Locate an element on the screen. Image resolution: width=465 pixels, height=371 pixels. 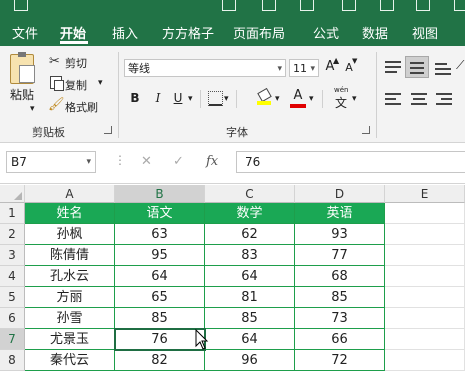
font-color-button: A is located at coordinates (298, 95).